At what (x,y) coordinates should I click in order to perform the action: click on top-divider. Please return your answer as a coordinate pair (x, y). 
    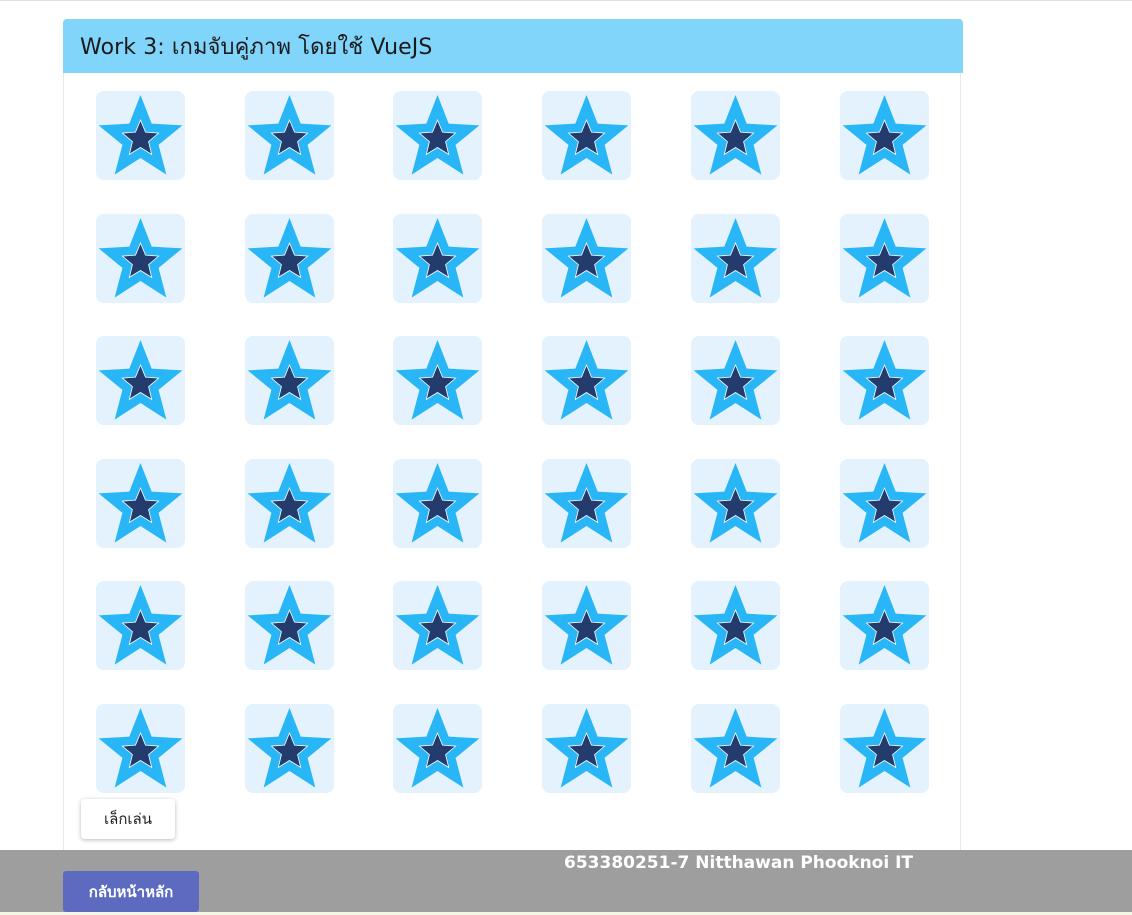
    Looking at the image, I should click on (566, 0).